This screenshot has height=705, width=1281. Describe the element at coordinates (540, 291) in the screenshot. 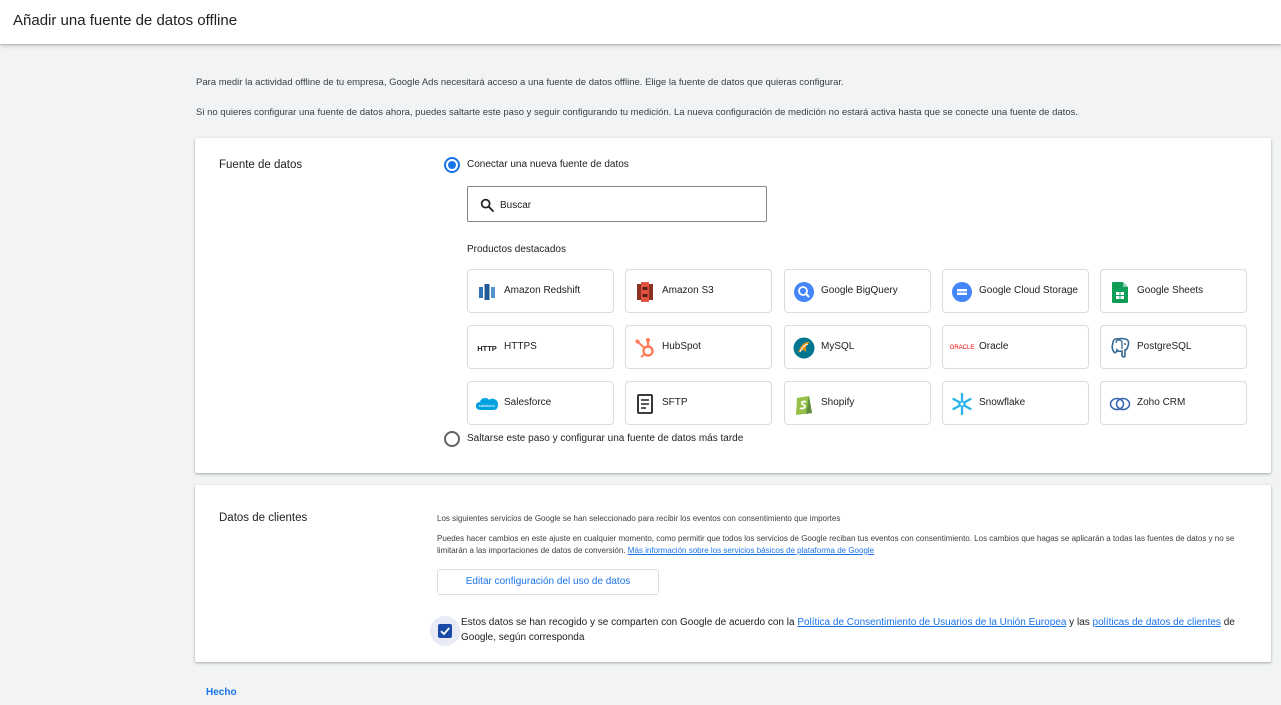

I see `tile-amazon-redshift: Amazon Redshift` at that location.